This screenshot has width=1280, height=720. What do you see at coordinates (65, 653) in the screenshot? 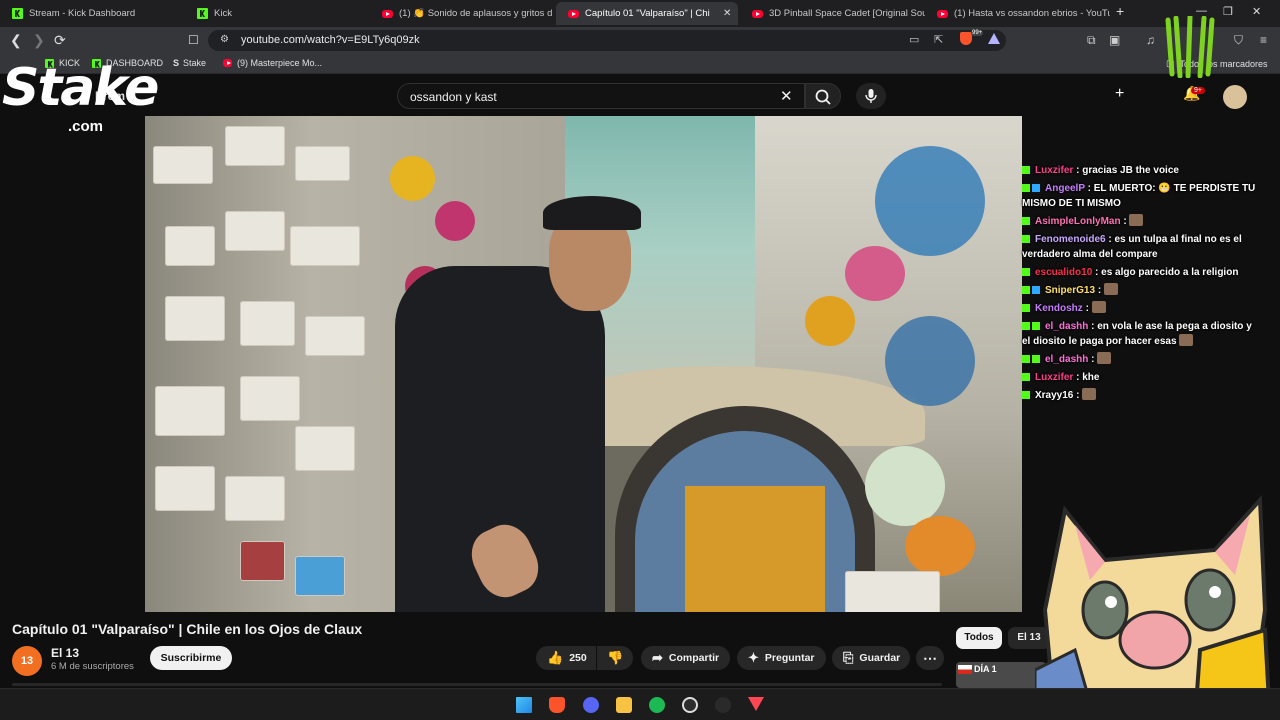
I see `channel-name: El 13` at bounding box center [65, 653].